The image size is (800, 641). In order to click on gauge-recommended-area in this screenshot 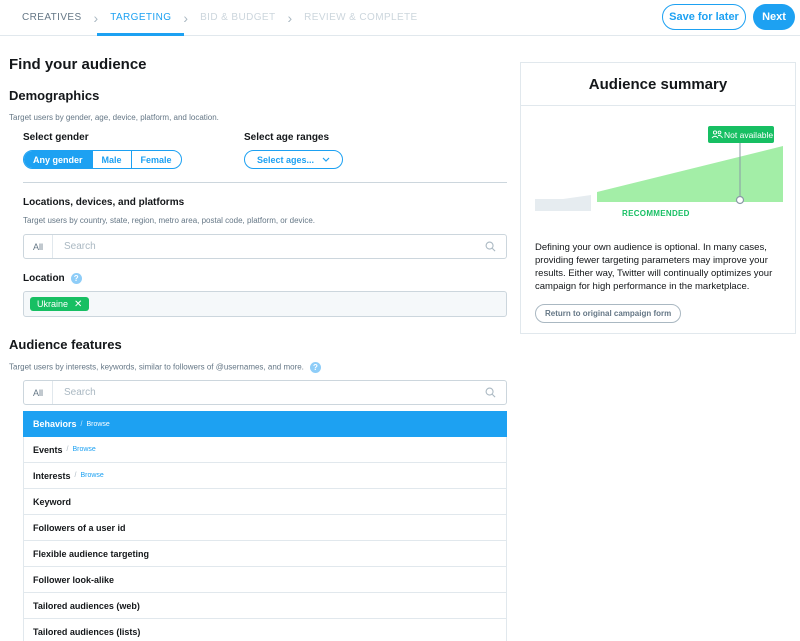, I will do `click(690, 174)`.